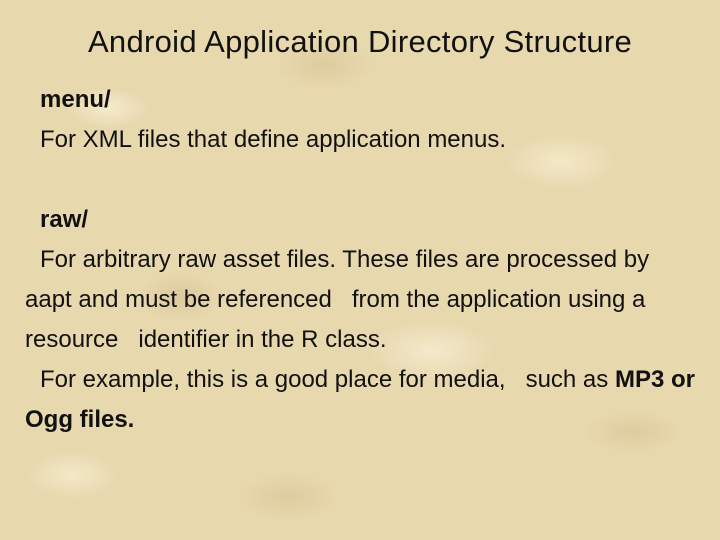 The height and width of the screenshot is (540, 720). Describe the element at coordinates (75, 99) in the screenshot. I see `section-label-menu: menu/` at that location.